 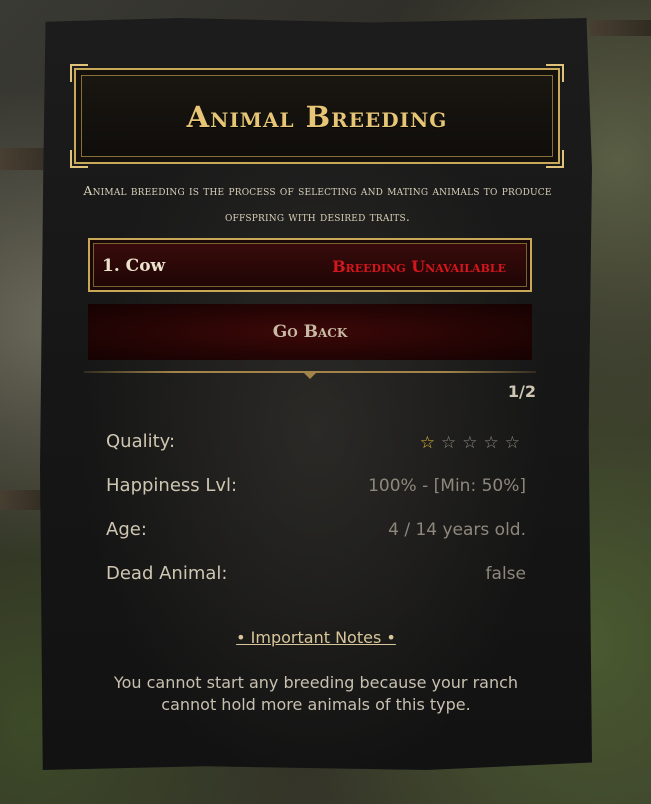 I want to click on title-frame: Animal Breeding, so click(x=317, y=116).